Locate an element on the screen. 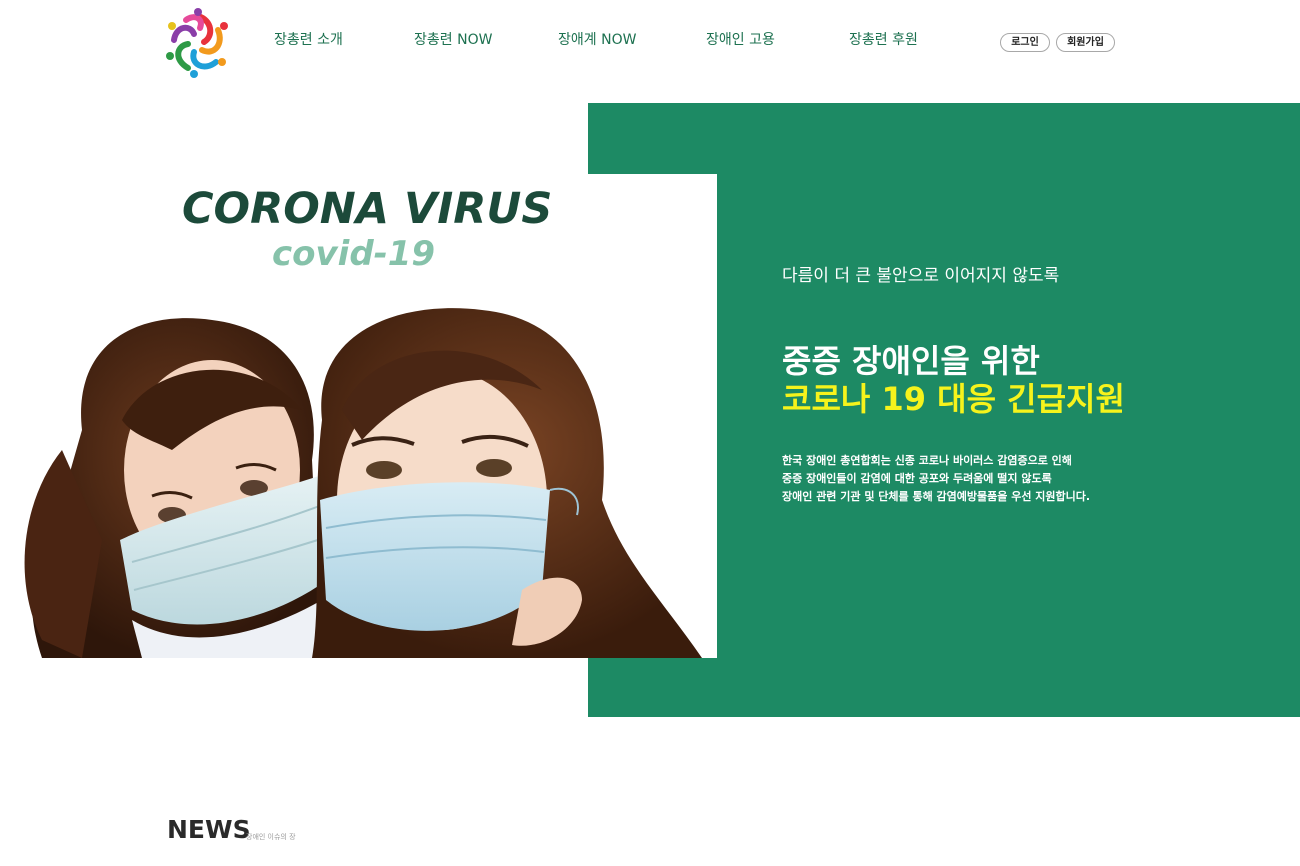  hero-description-line: 장애인 관련 기관 및 단체를 통해 감염예방물품을 우선 지원합니다. is located at coordinates (936, 496).